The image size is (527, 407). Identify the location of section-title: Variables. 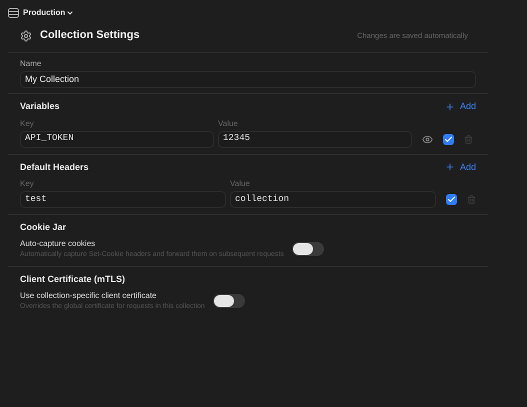
(40, 106).